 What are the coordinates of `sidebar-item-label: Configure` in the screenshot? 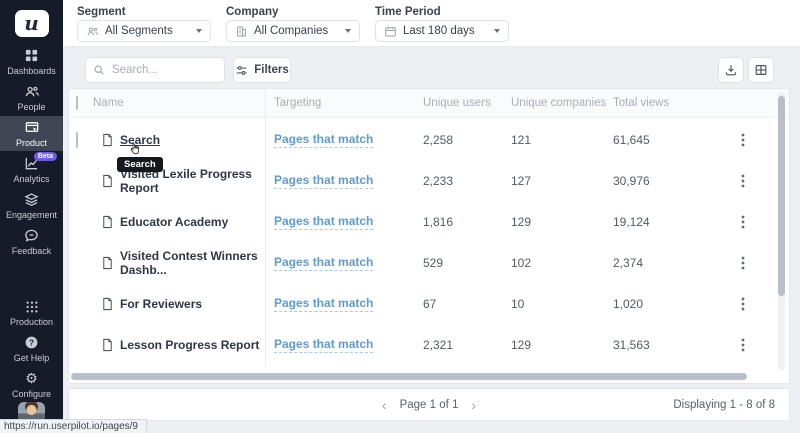 It's located at (31, 393).